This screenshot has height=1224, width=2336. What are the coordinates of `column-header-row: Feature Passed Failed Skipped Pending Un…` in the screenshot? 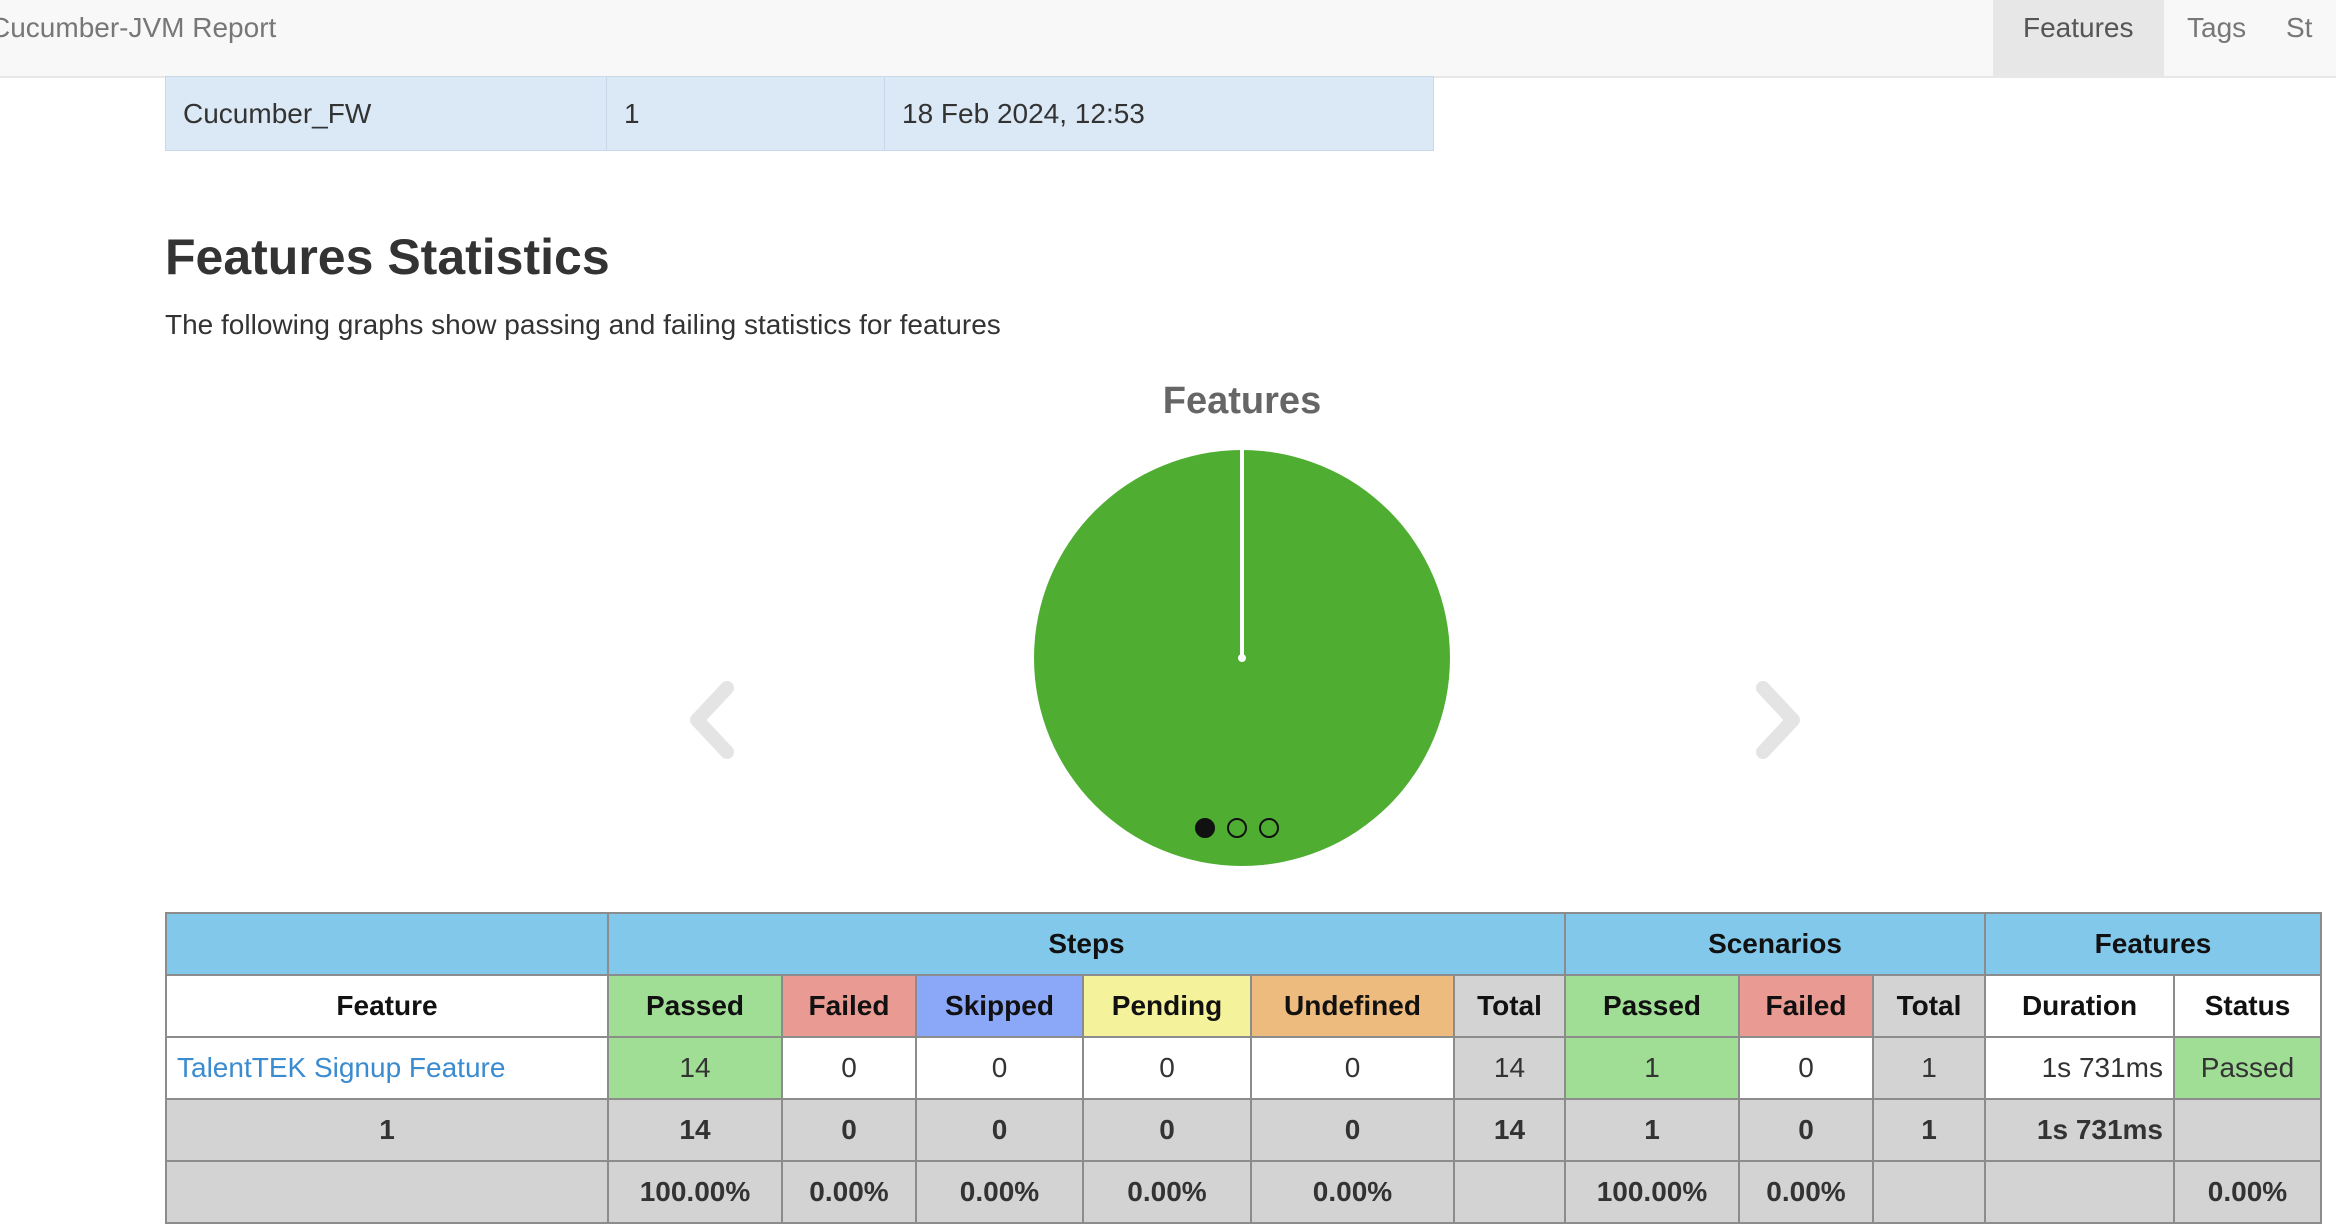 It's located at (1243, 1006).